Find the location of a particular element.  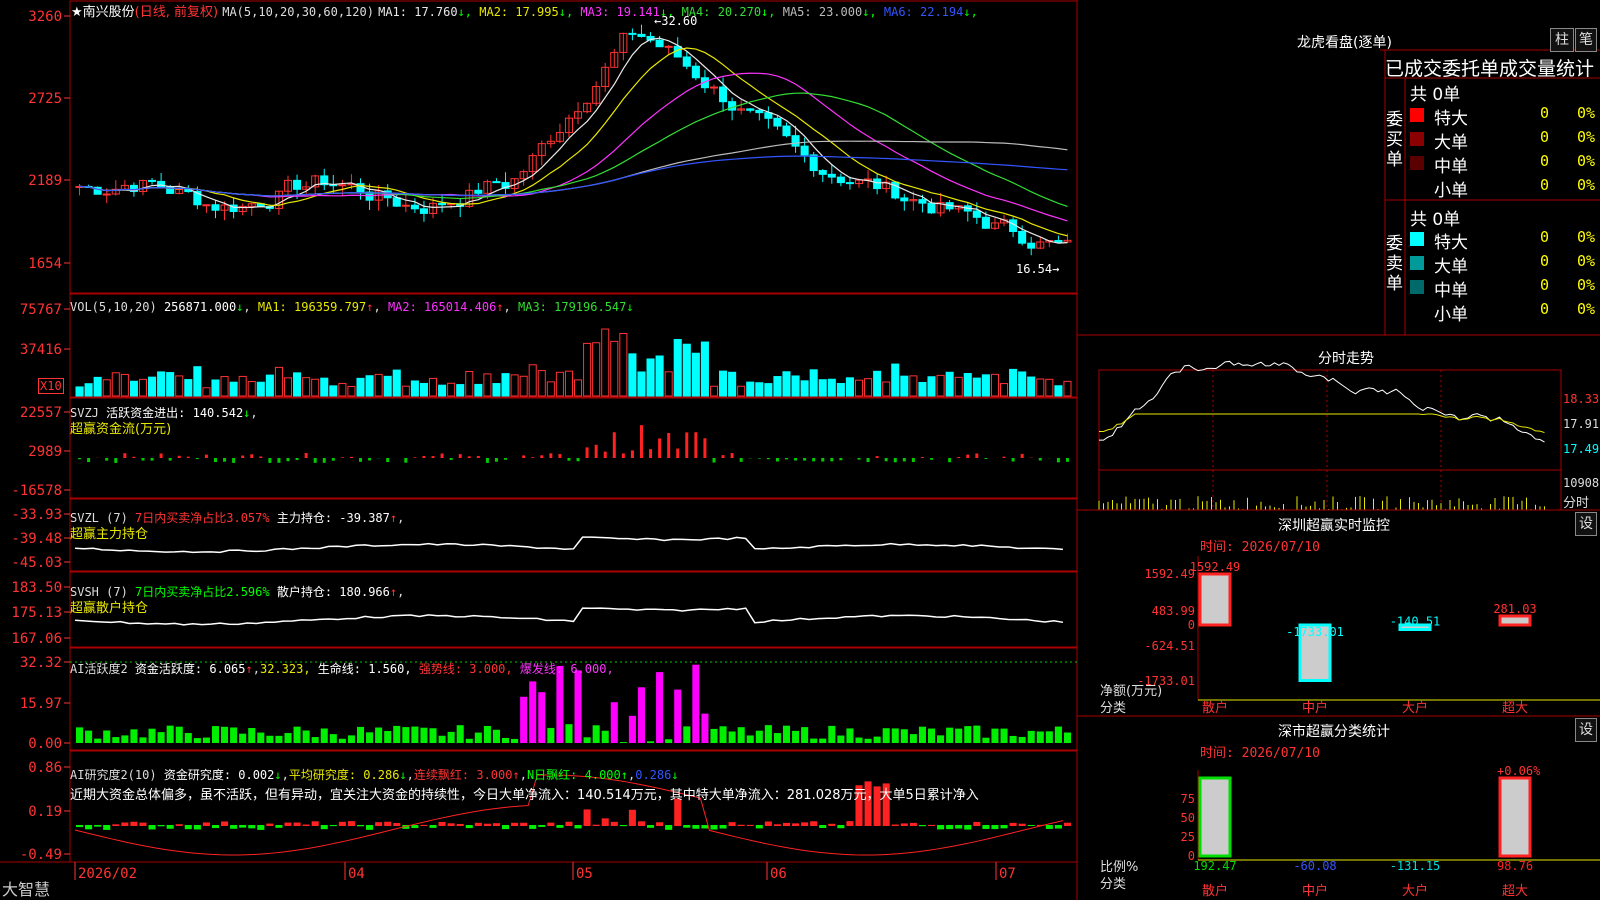

sz-category: 中户 is located at coordinates (1315, 708).